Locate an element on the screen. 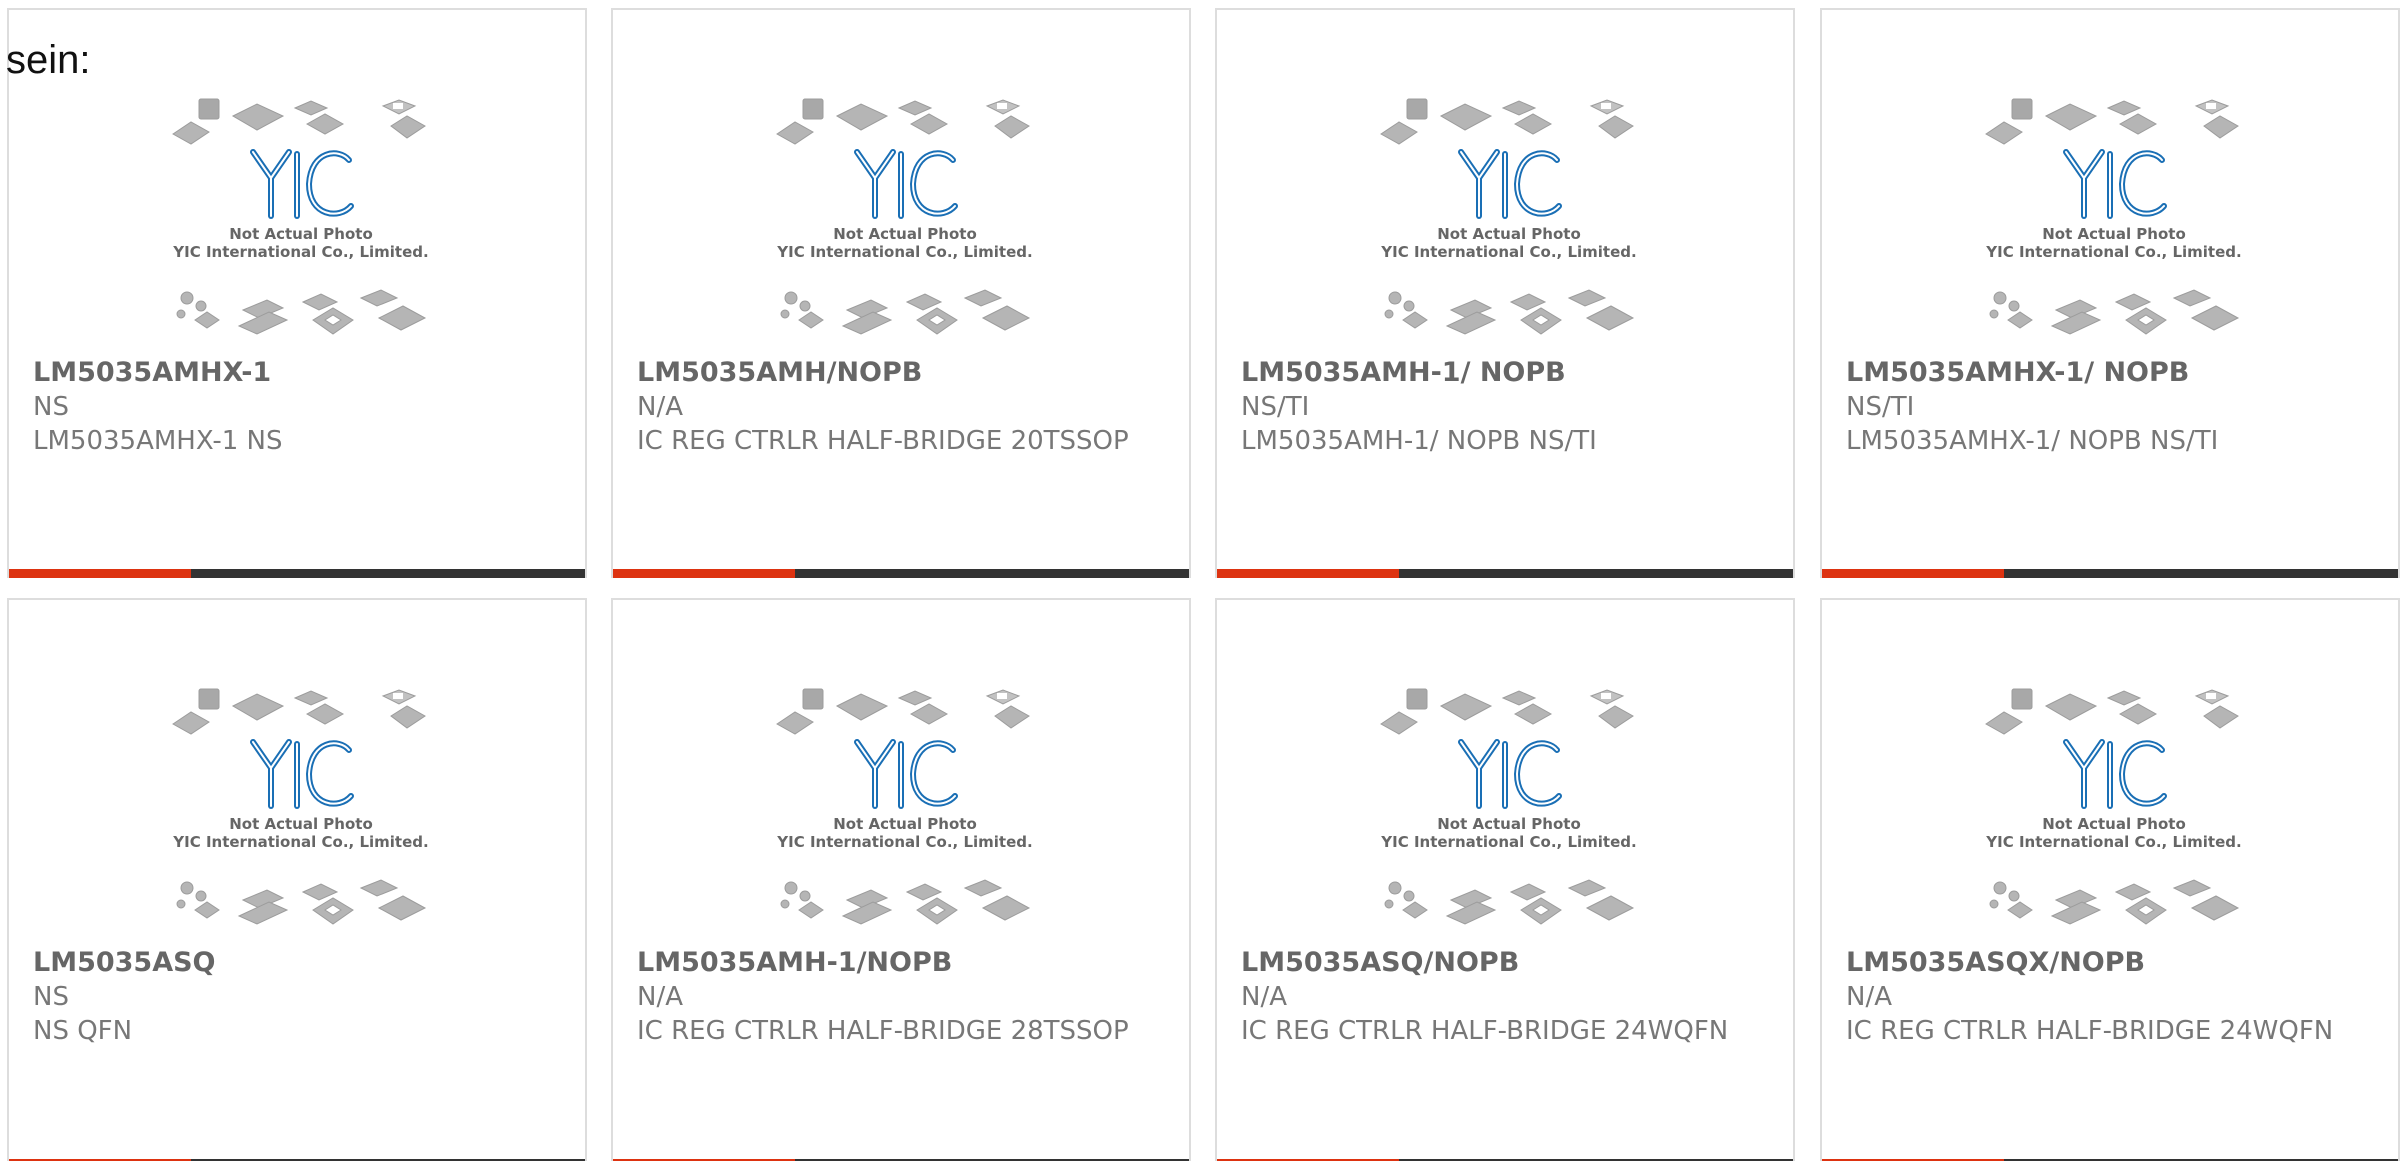  product-description: IC REG CTRLR HALF-BRIDGE 28TSSOP is located at coordinates (883, 1031).